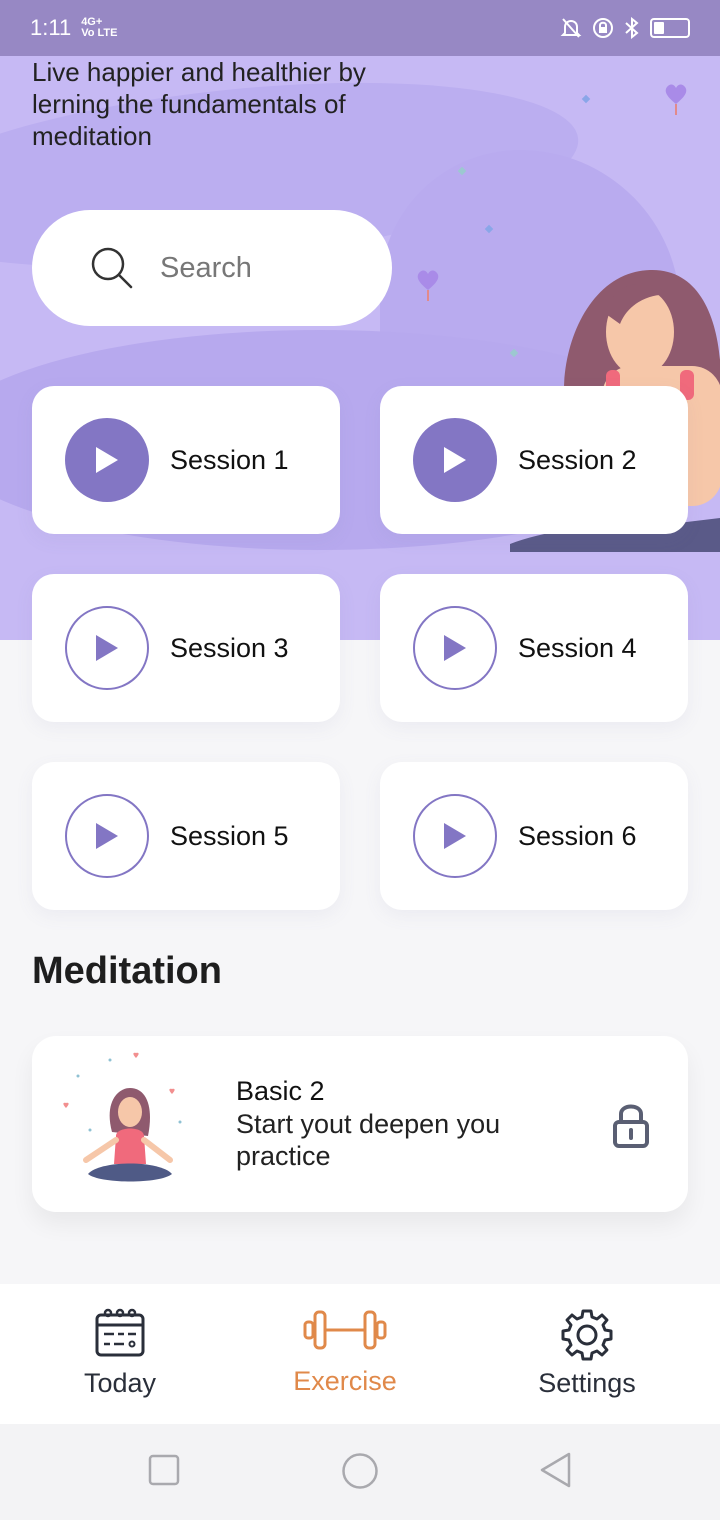 This screenshot has height=1520, width=720. What do you see at coordinates (280, 1091) in the screenshot?
I see `card-title: Basic 2` at bounding box center [280, 1091].